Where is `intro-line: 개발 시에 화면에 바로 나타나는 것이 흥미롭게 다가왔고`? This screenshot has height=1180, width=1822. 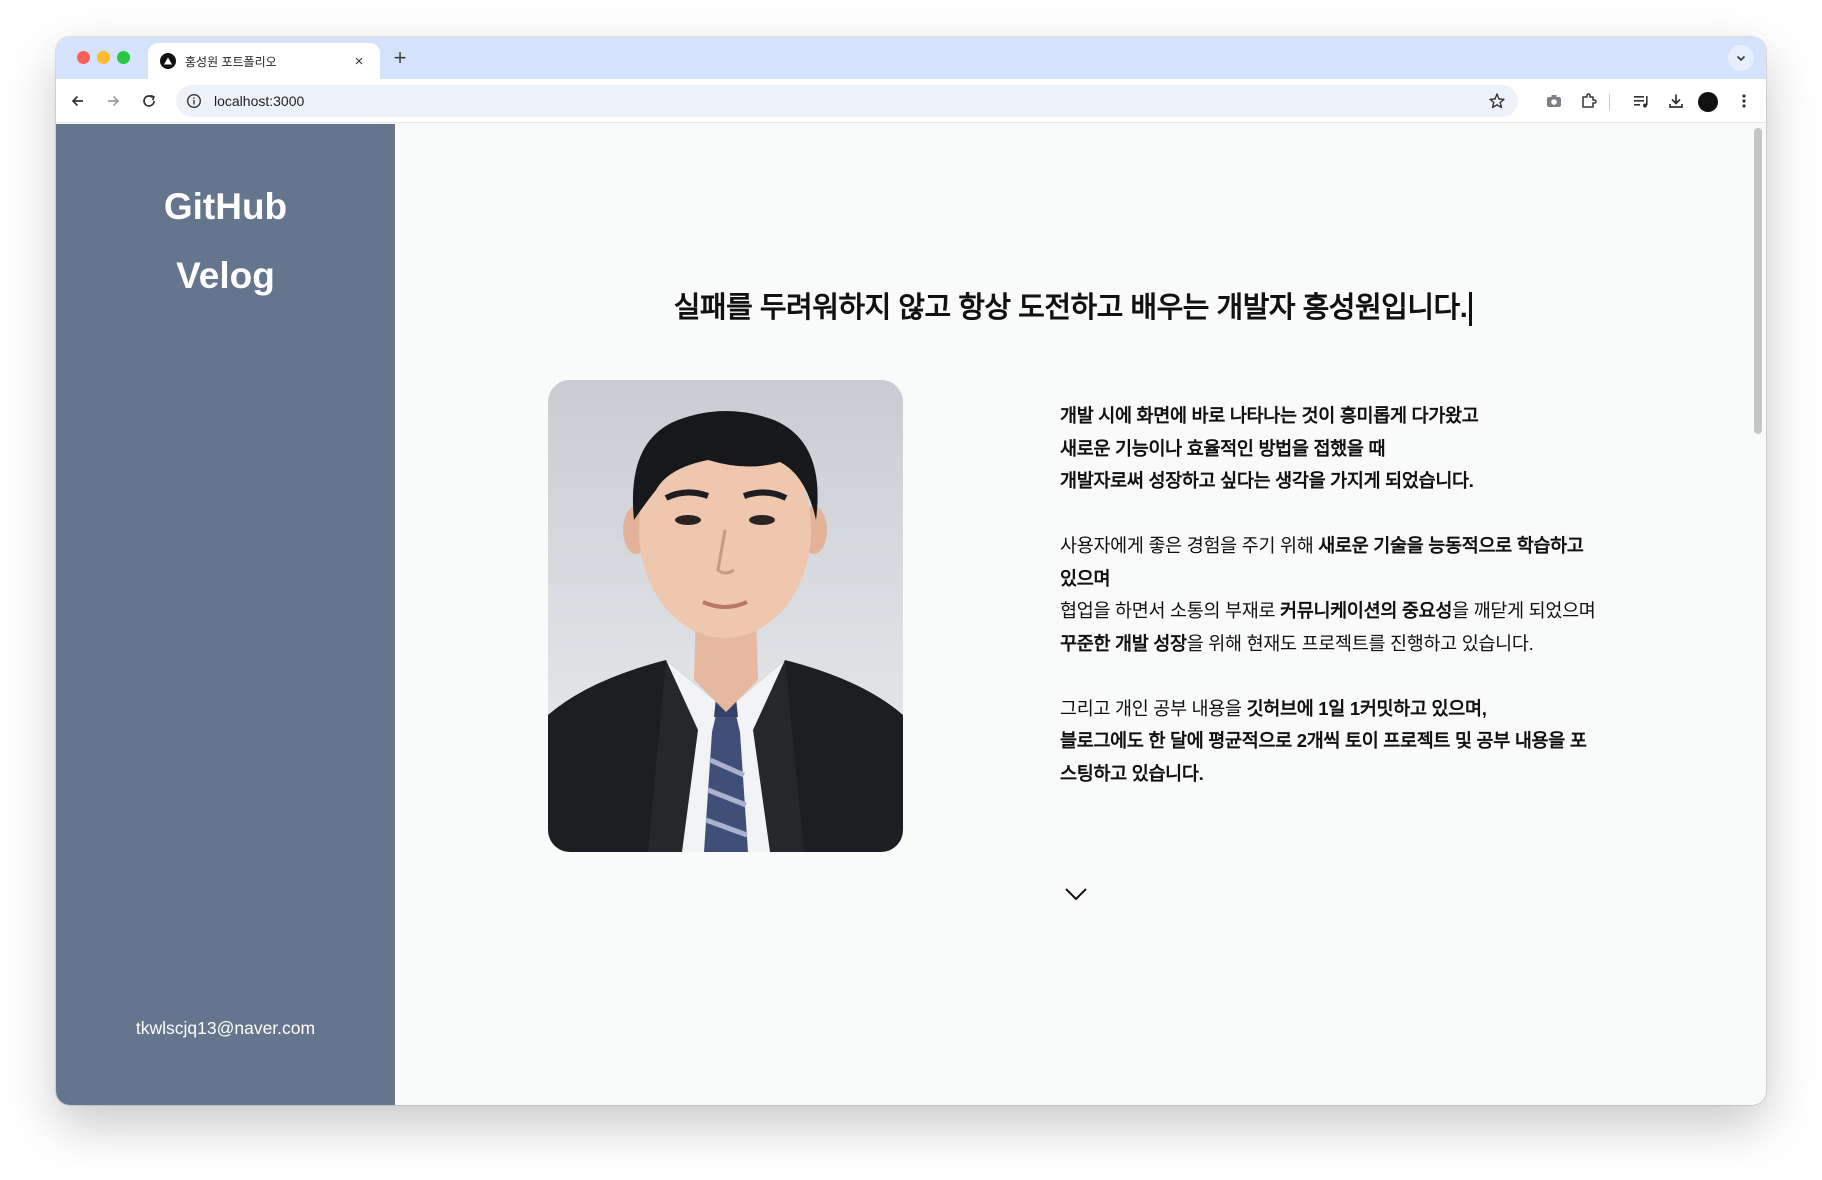 intro-line: 개발 시에 화면에 바로 나타나는 것이 흥미롭게 다가왔고 is located at coordinates (1269, 415).